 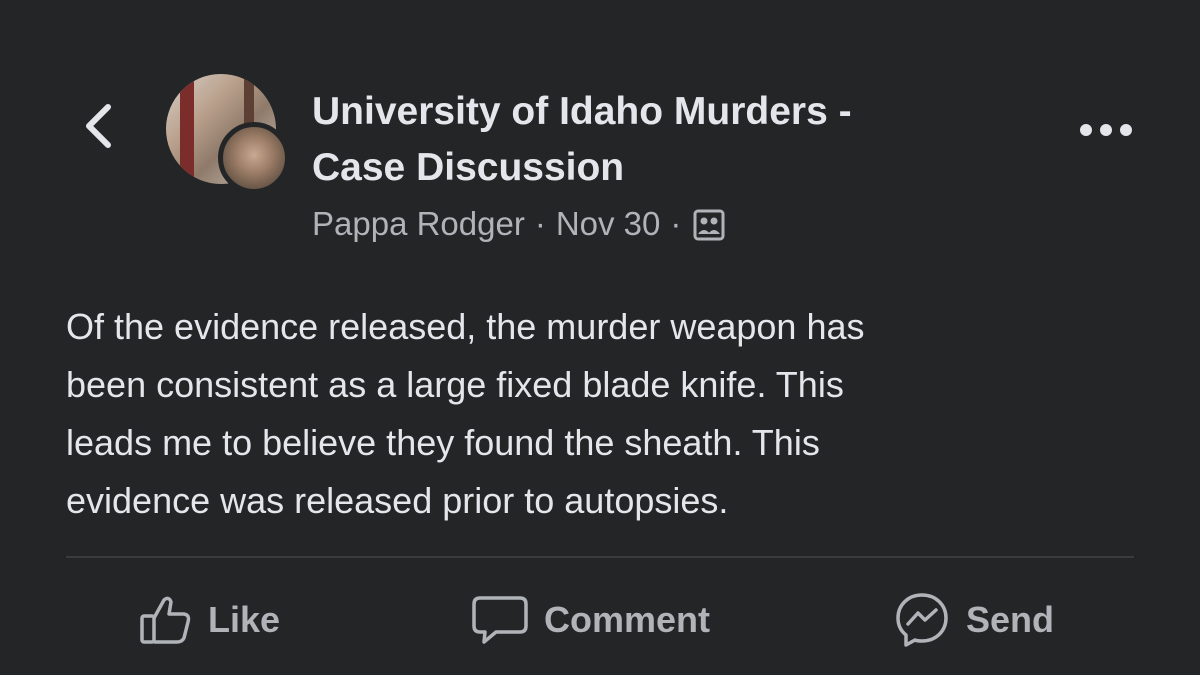 I want to click on group-avatar-stack, so click(x=228, y=136).